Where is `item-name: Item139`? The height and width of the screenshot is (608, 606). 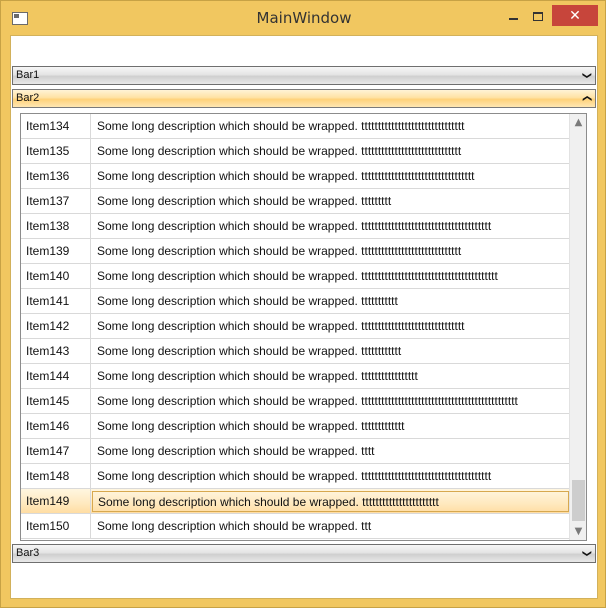
item-name: Item139 is located at coordinates (56, 251).